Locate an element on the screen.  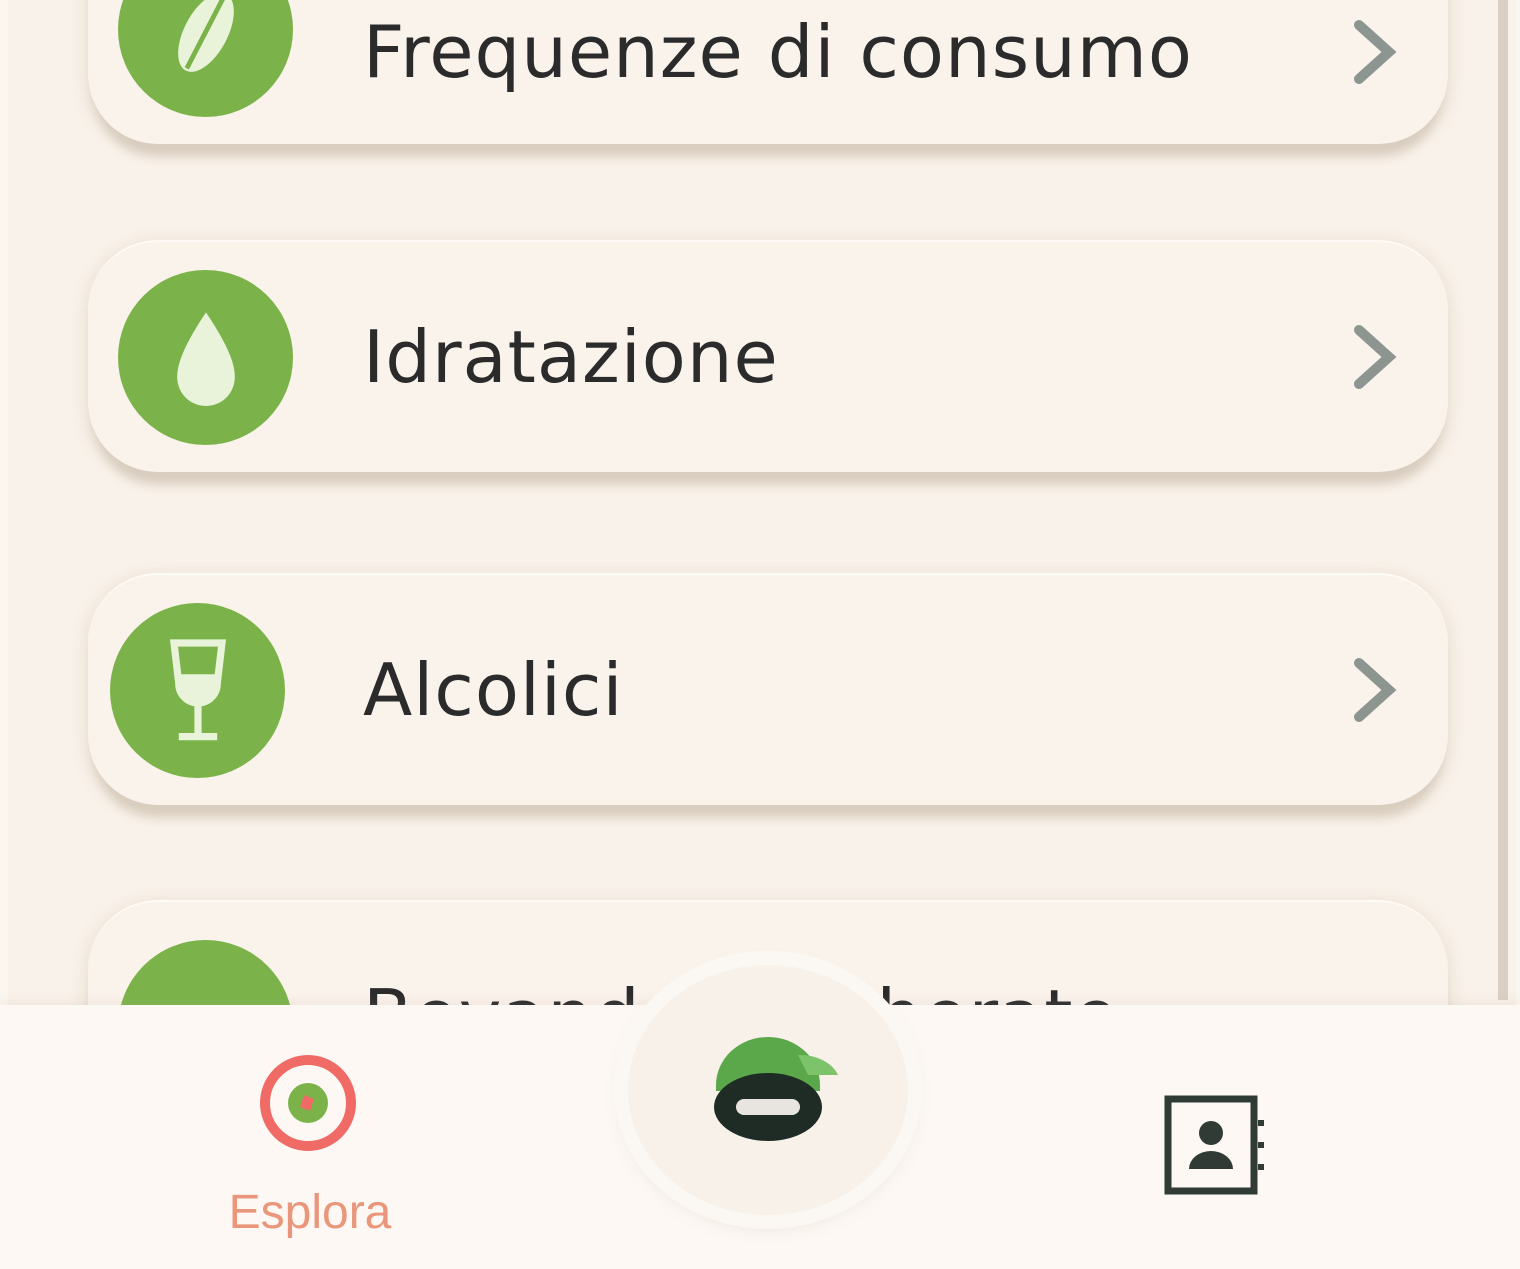
list-item-frequenze: Frequenze di consumo is located at coordinates (768, 72).